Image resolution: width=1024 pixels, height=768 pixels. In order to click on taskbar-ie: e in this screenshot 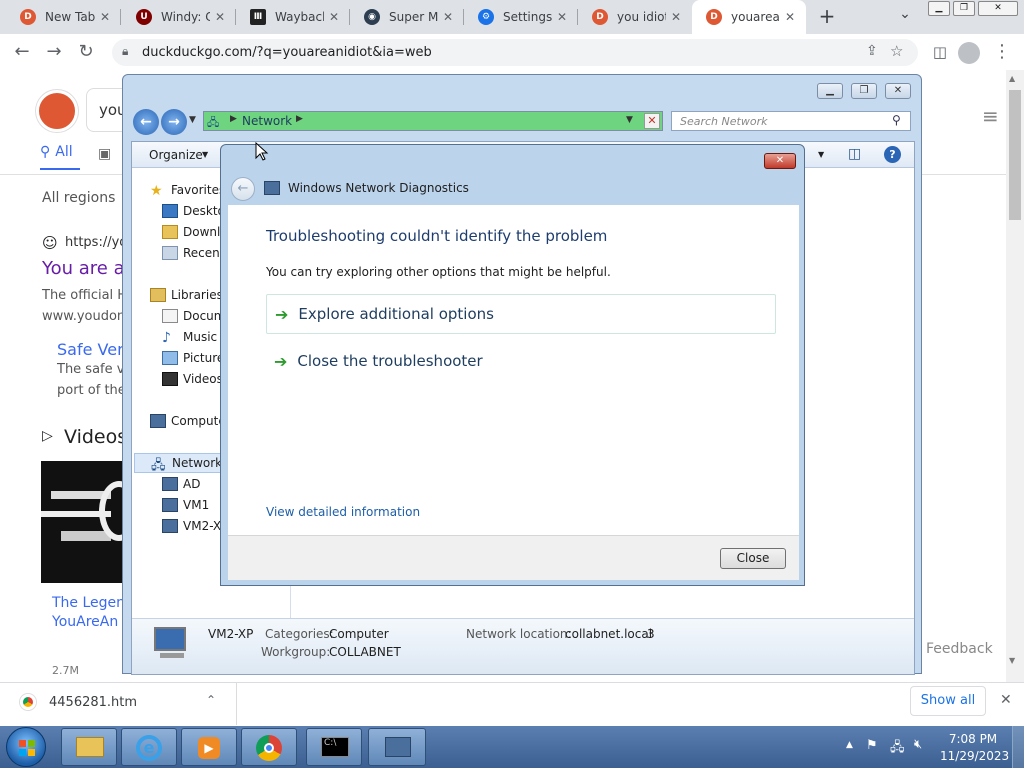, I will do `click(149, 747)`.